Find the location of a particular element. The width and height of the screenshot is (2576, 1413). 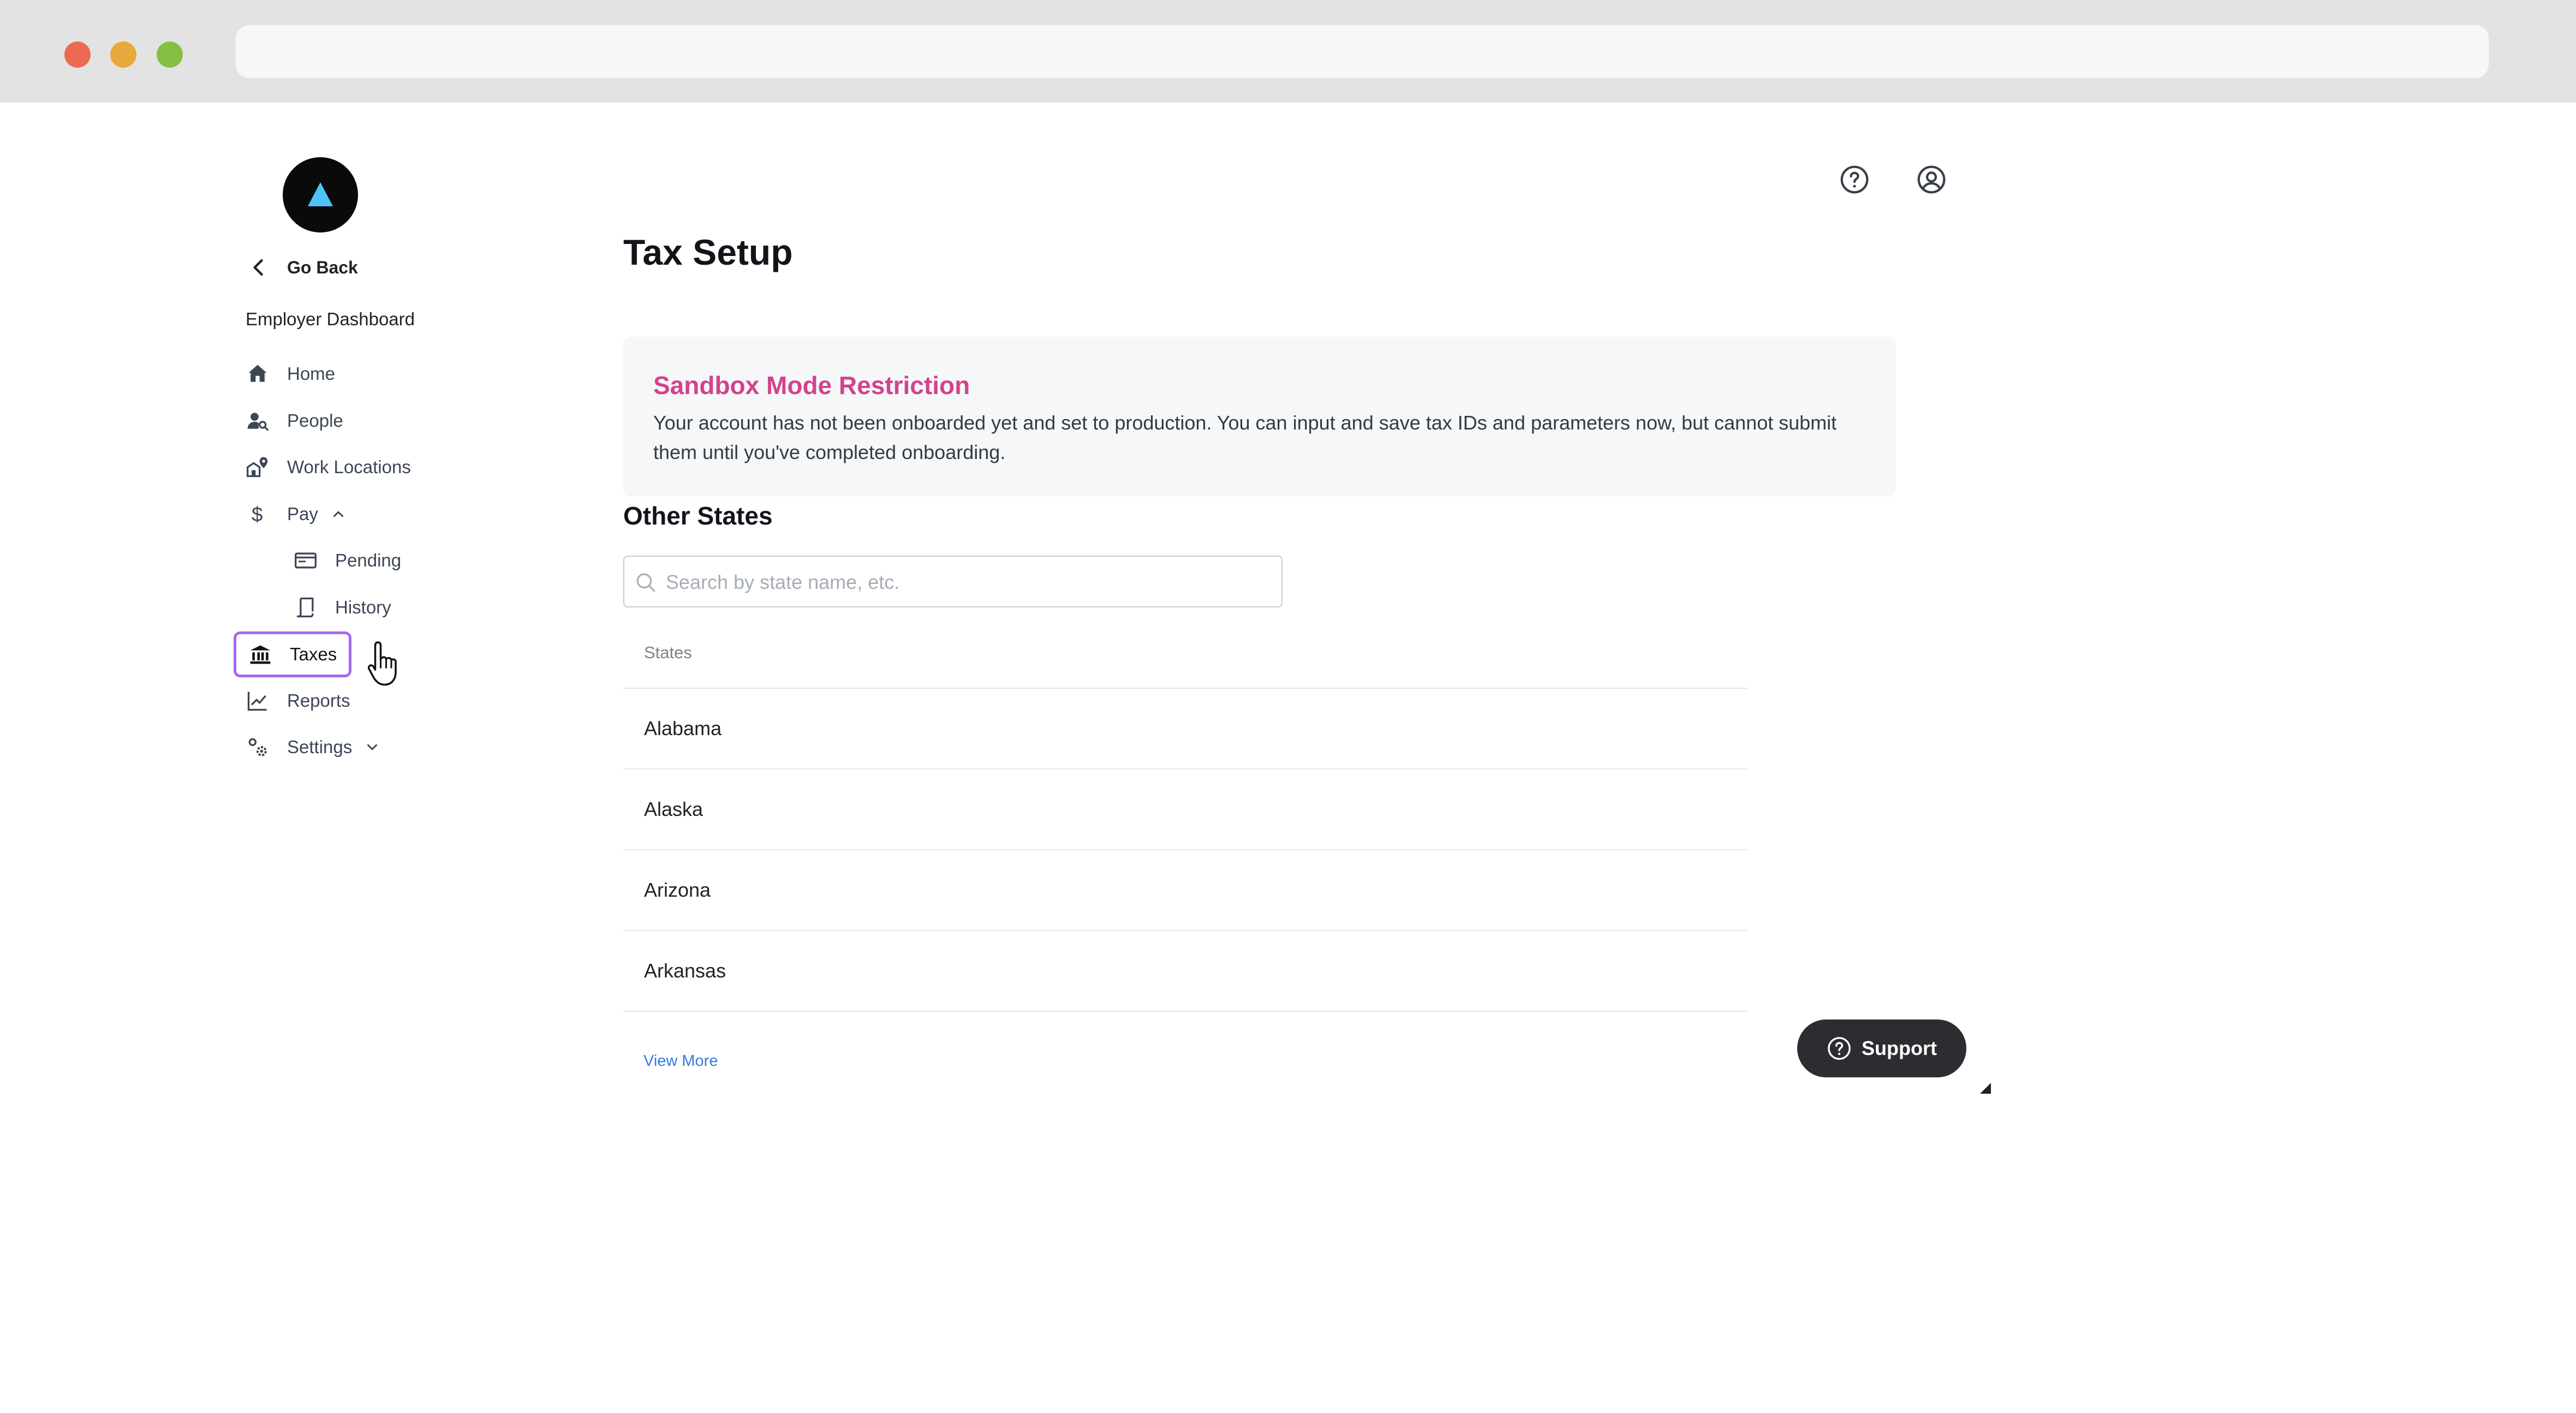

go-back-link: Go Back is located at coordinates (302, 267).